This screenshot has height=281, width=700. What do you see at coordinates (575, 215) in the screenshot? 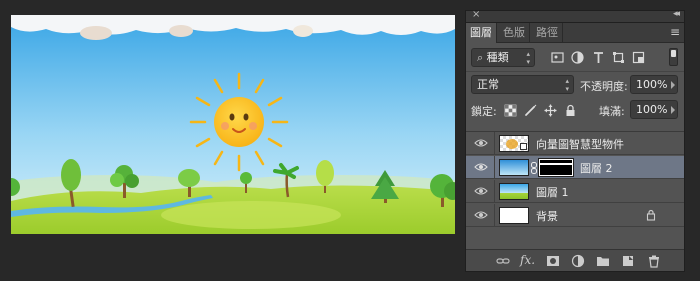
I see `layer-row: 背景` at bounding box center [575, 215].